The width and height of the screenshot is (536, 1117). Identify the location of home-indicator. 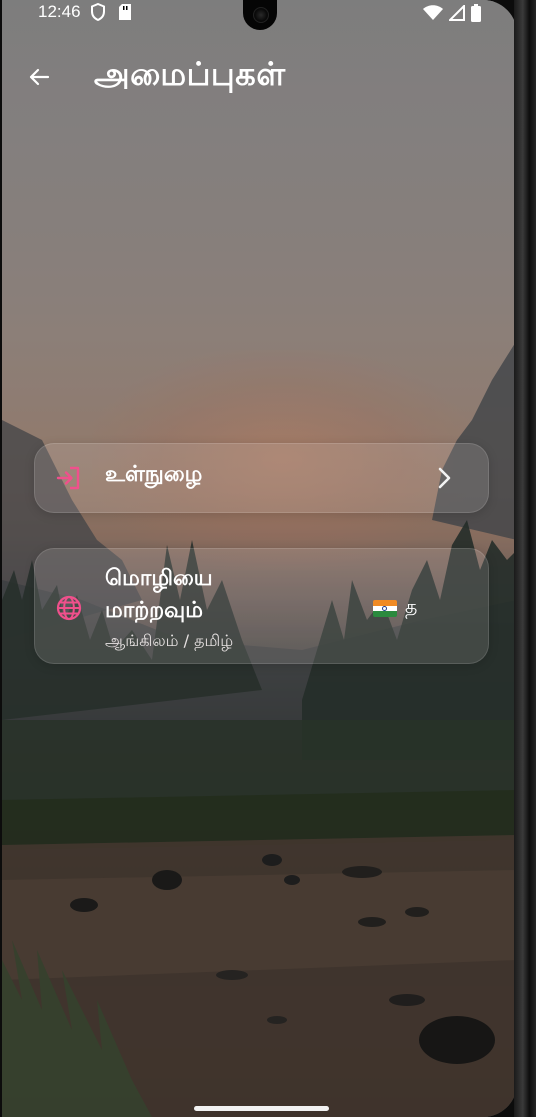
(261, 1108).